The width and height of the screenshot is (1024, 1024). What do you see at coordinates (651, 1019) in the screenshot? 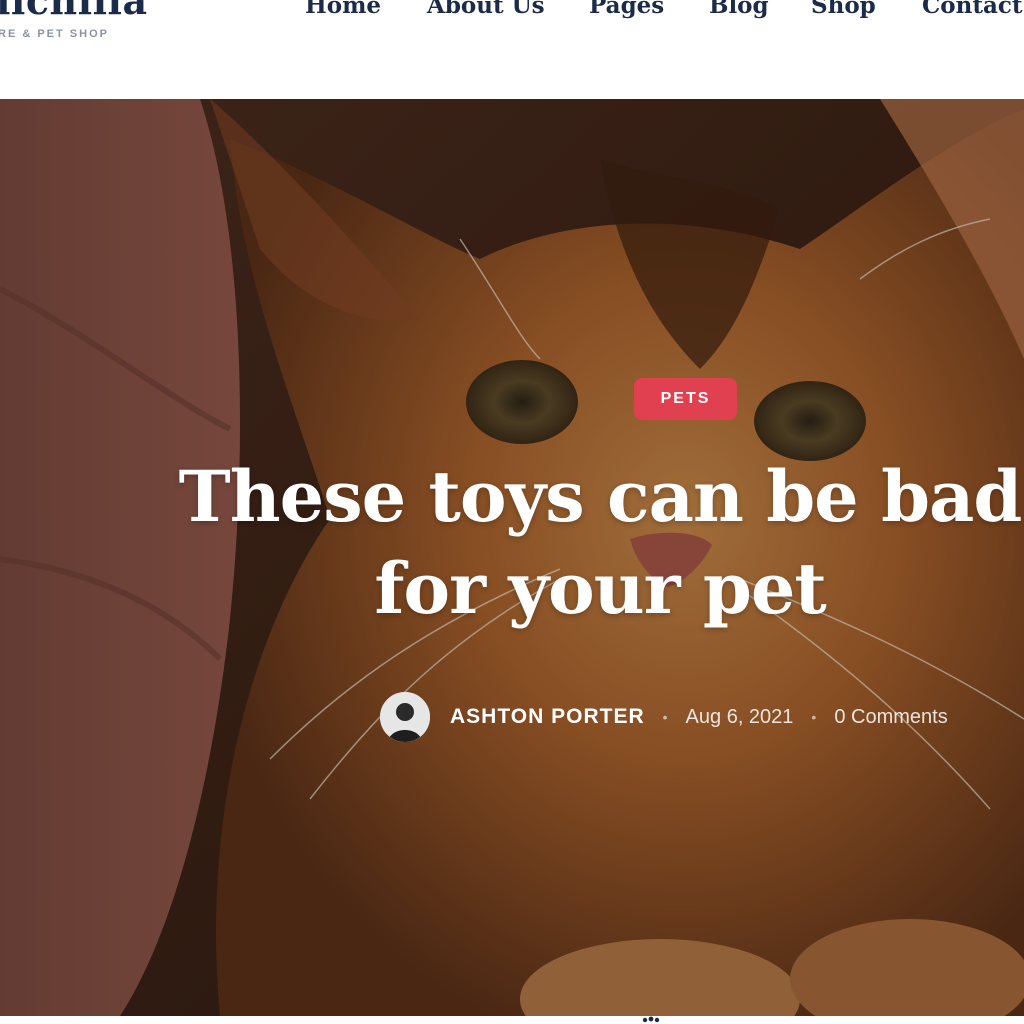
I see `paw-icon` at bounding box center [651, 1019].